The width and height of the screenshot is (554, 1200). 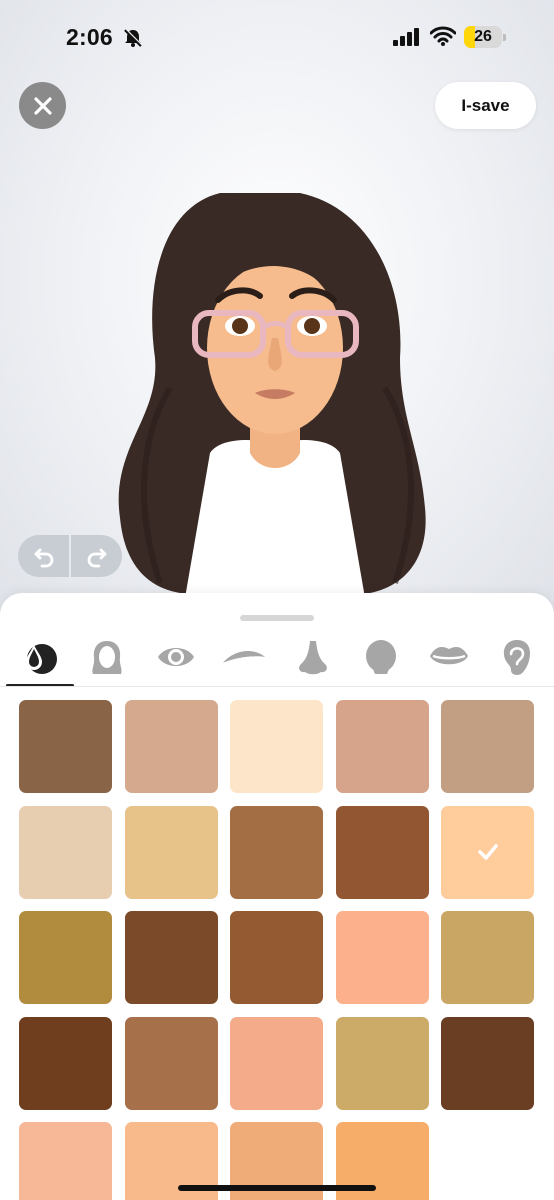 I want to click on save-button: I-save, so click(x=485, y=105).